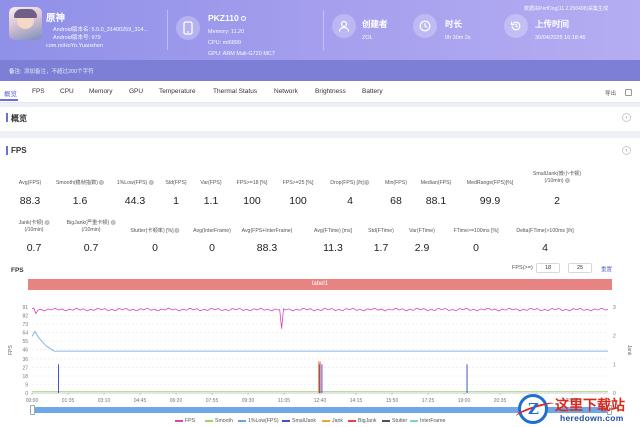  What do you see at coordinates (17, 270) in the screenshot?
I see `chart-title: FPS` at bounding box center [17, 270].